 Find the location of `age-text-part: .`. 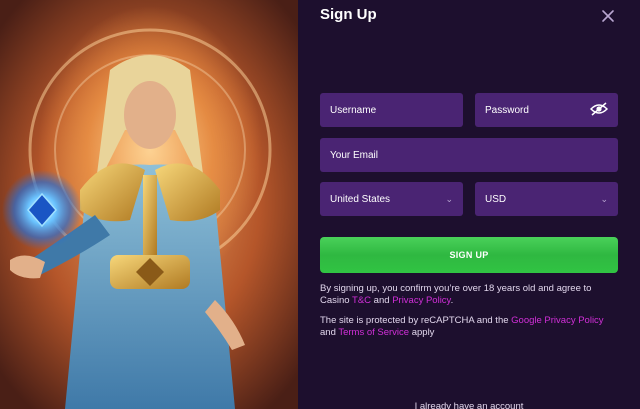

age-text-part: . is located at coordinates (452, 300).